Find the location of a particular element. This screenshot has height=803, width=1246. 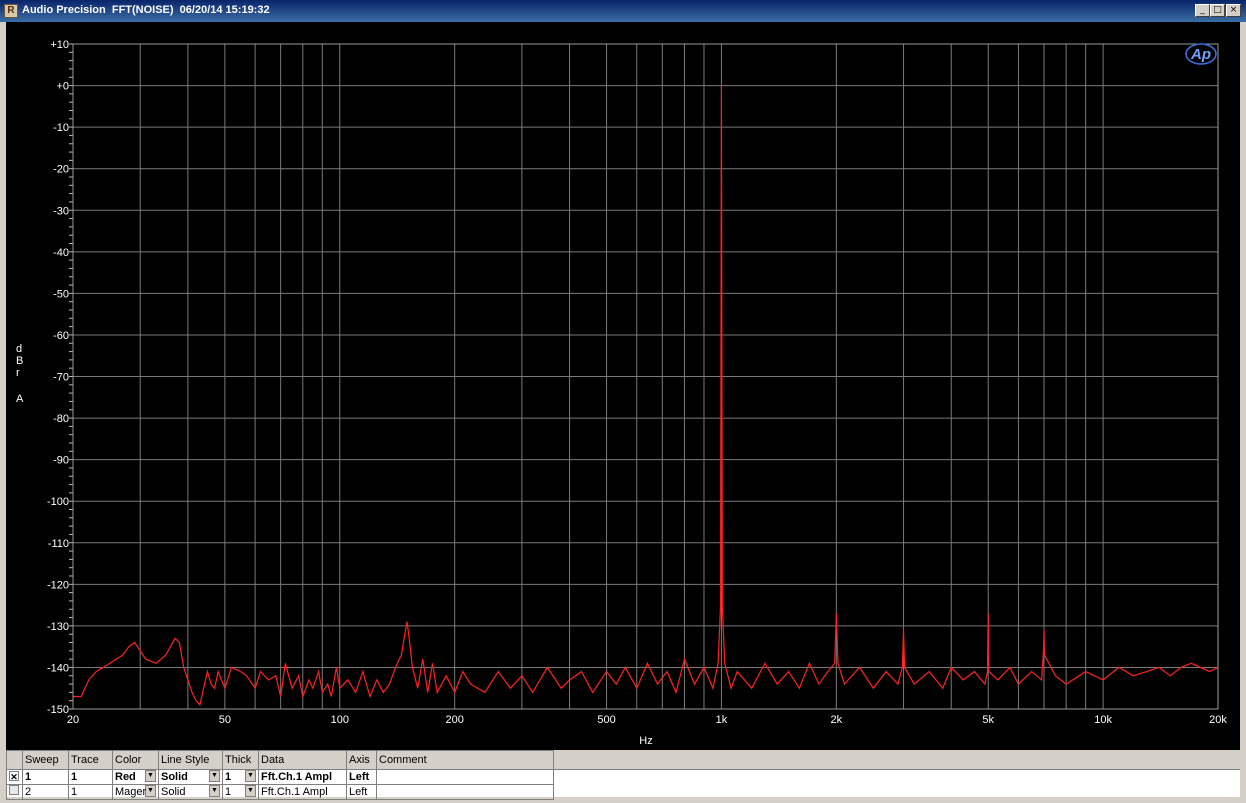

legend-row-1-checkbox: ✕ is located at coordinates (14, 777).